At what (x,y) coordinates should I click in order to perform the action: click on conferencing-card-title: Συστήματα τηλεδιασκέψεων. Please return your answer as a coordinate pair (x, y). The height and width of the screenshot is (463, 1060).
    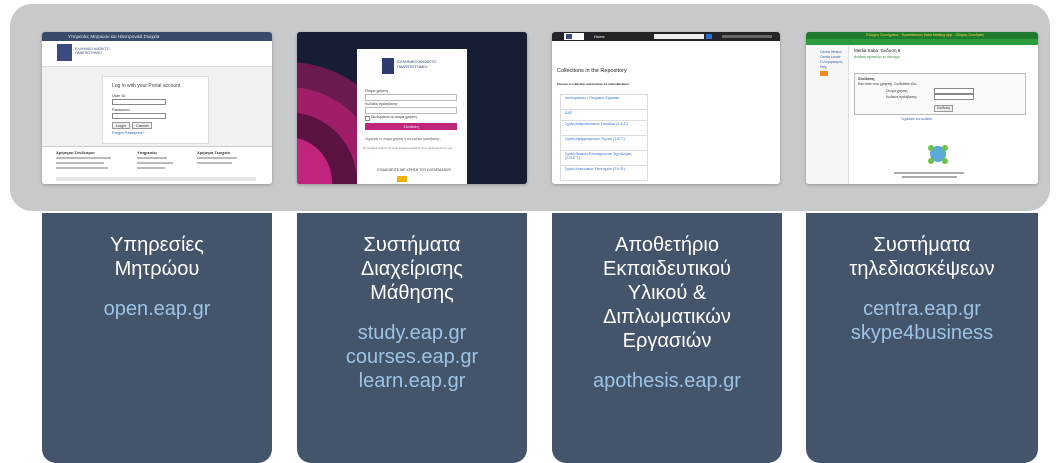
    Looking at the image, I should click on (922, 257).